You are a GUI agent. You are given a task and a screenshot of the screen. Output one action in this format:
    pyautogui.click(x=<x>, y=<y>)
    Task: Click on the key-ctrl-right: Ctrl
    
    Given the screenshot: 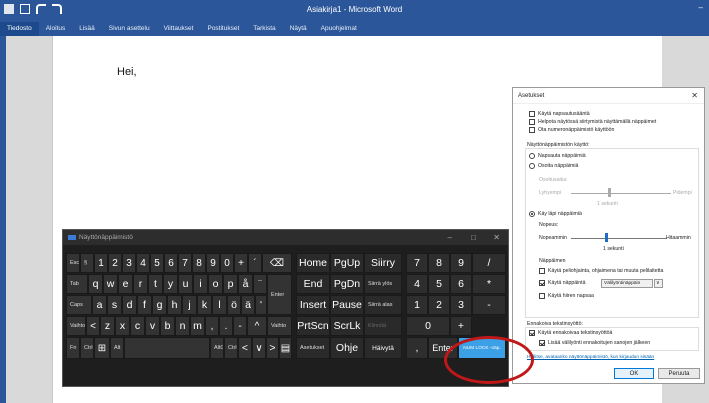 What is the action you would take?
    pyautogui.click(x=231, y=348)
    